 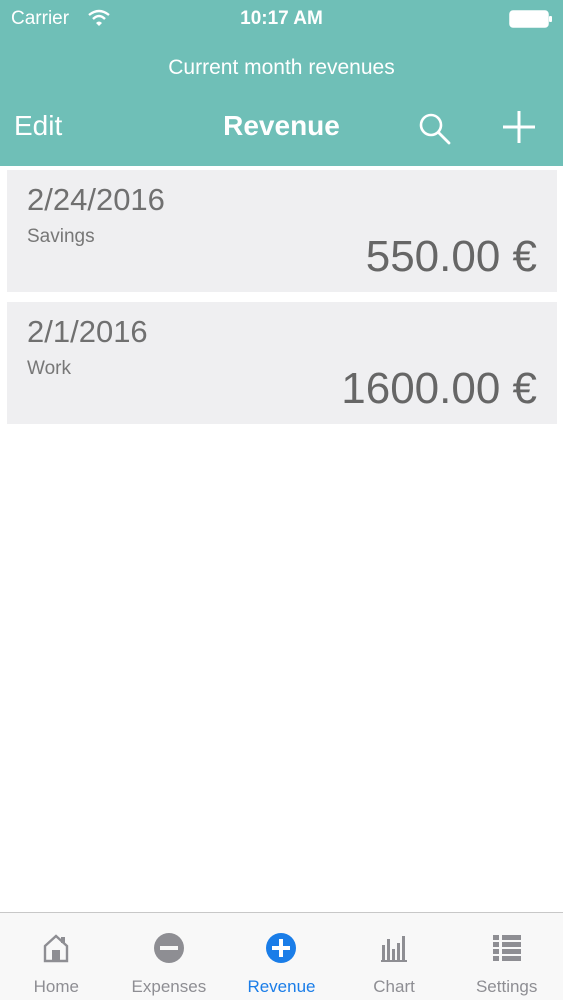 I want to click on list-icon, so click(x=506, y=948).